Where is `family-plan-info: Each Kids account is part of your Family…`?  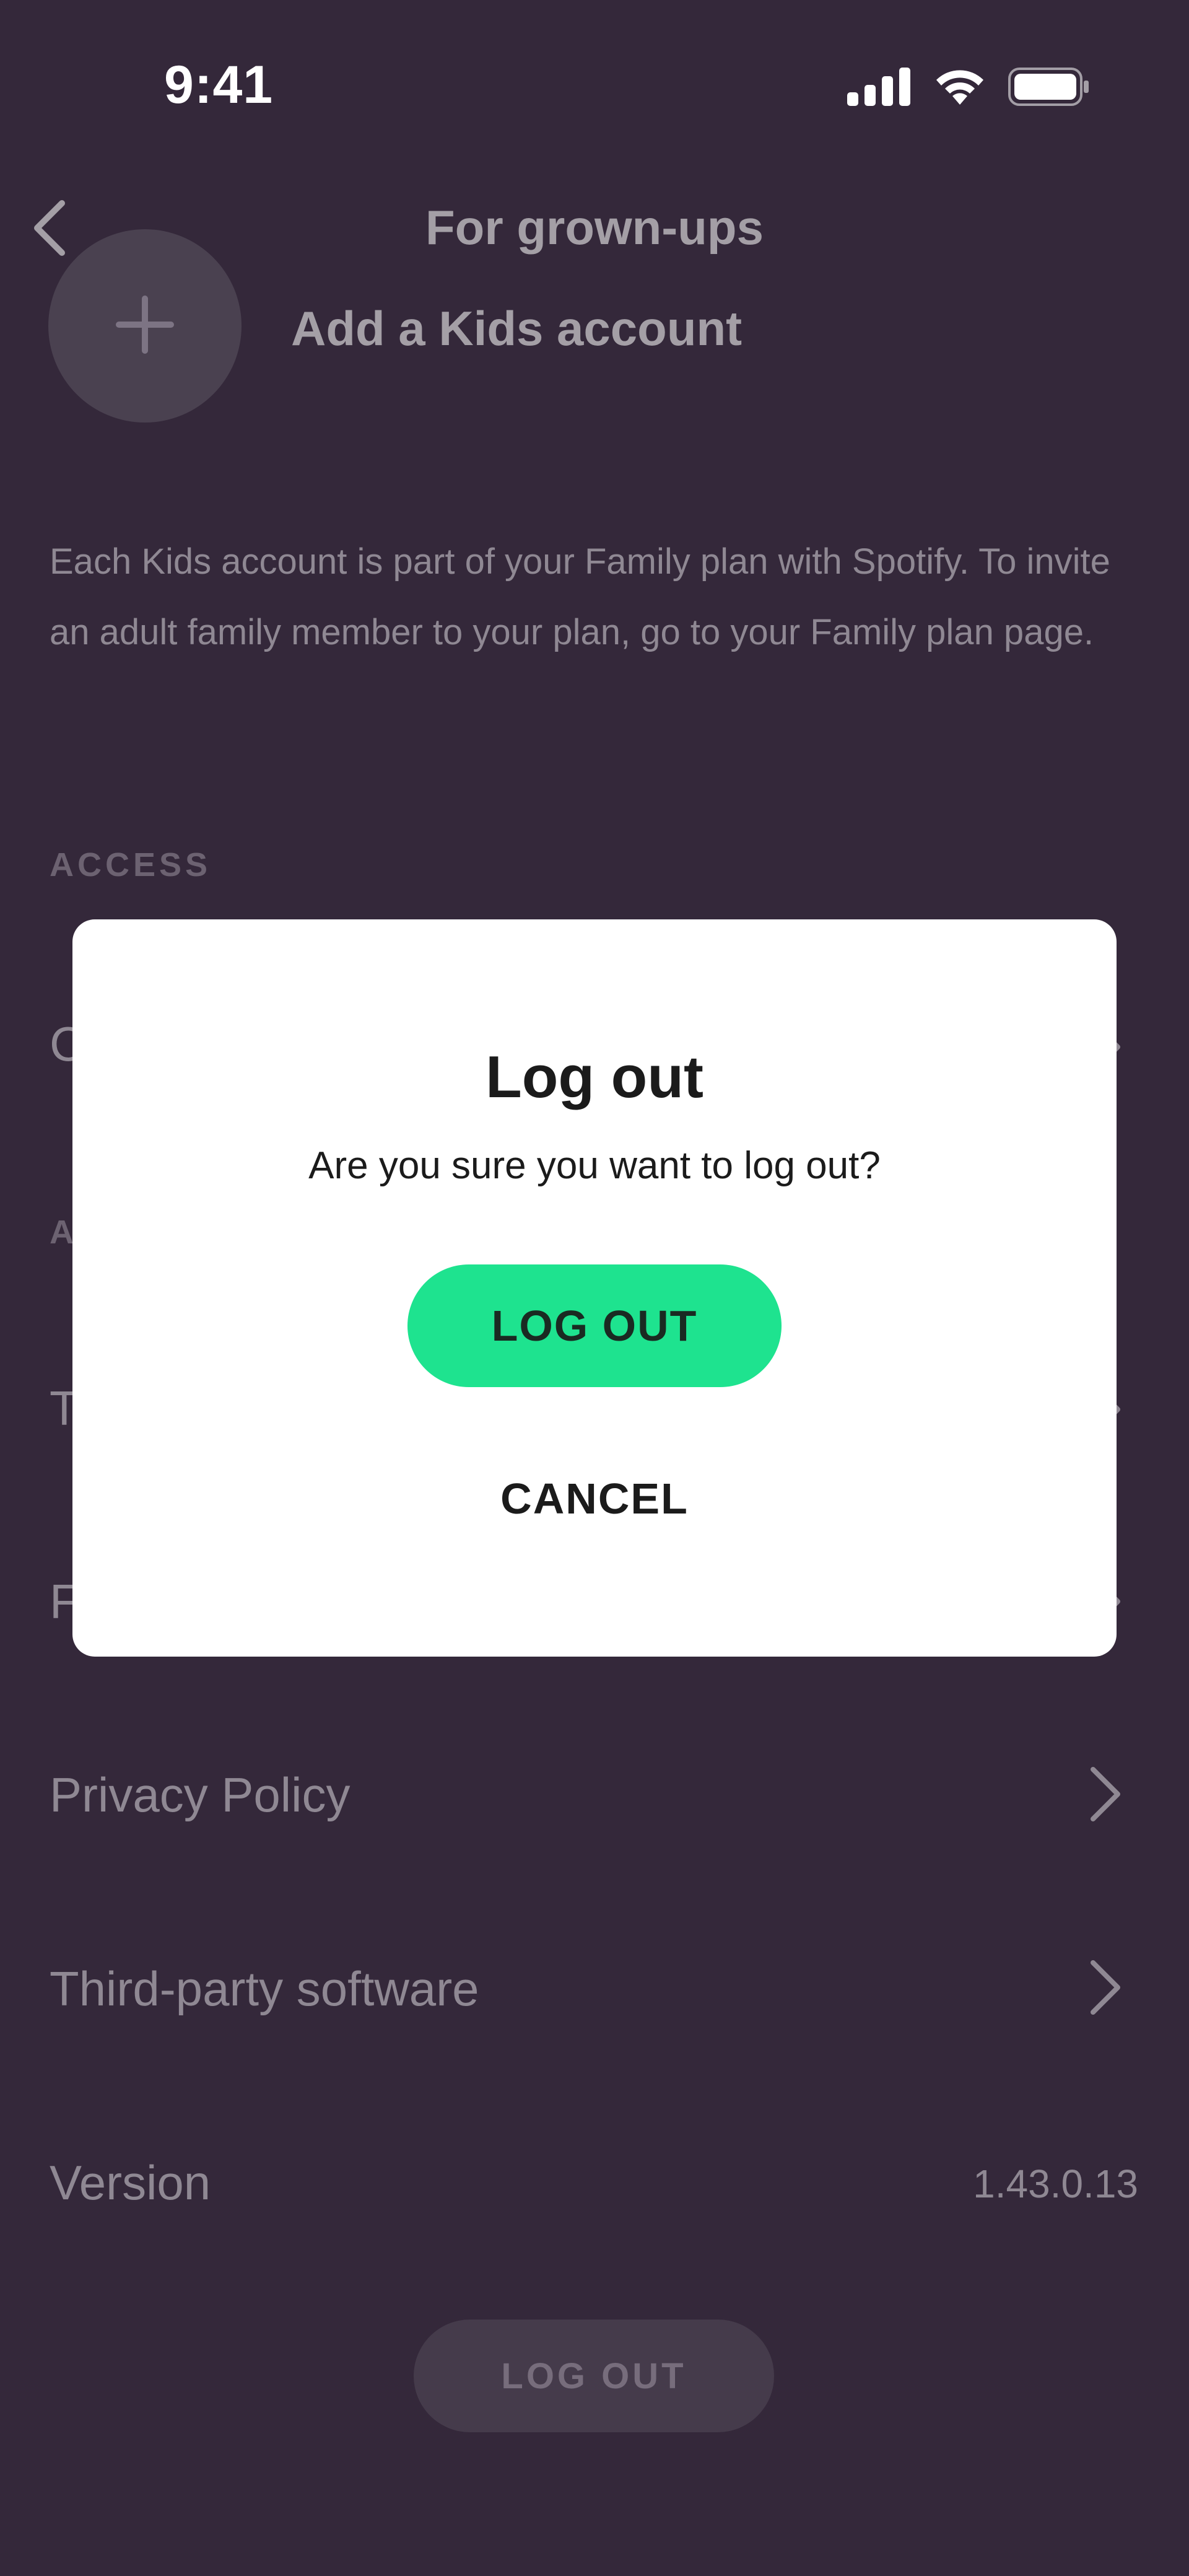 family-plan-info: Each Kids account is part of your Family… is located at coordinates (580, 596).